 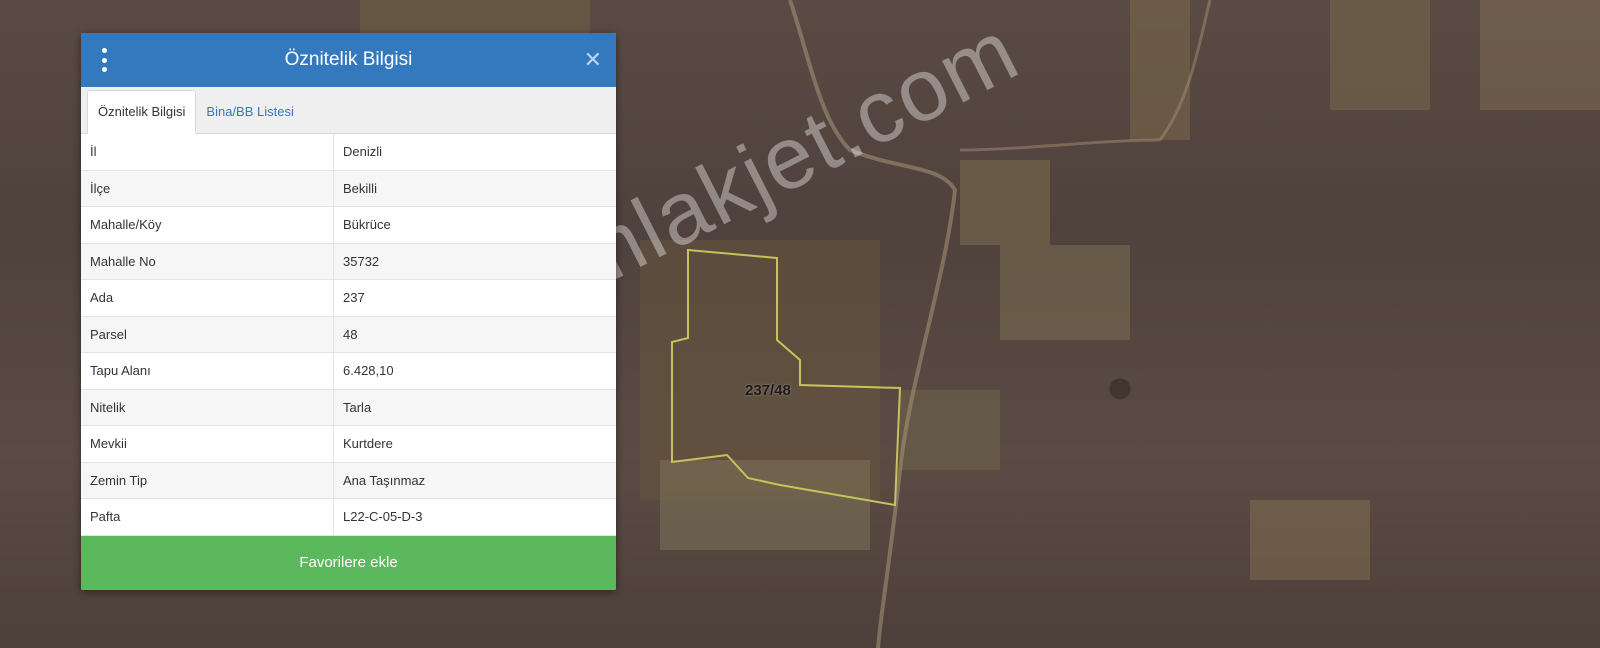 What do you see at coordinates (474, 261) in the screenshot?
I see `row-value: 35732` at bounding box center [474, 261].